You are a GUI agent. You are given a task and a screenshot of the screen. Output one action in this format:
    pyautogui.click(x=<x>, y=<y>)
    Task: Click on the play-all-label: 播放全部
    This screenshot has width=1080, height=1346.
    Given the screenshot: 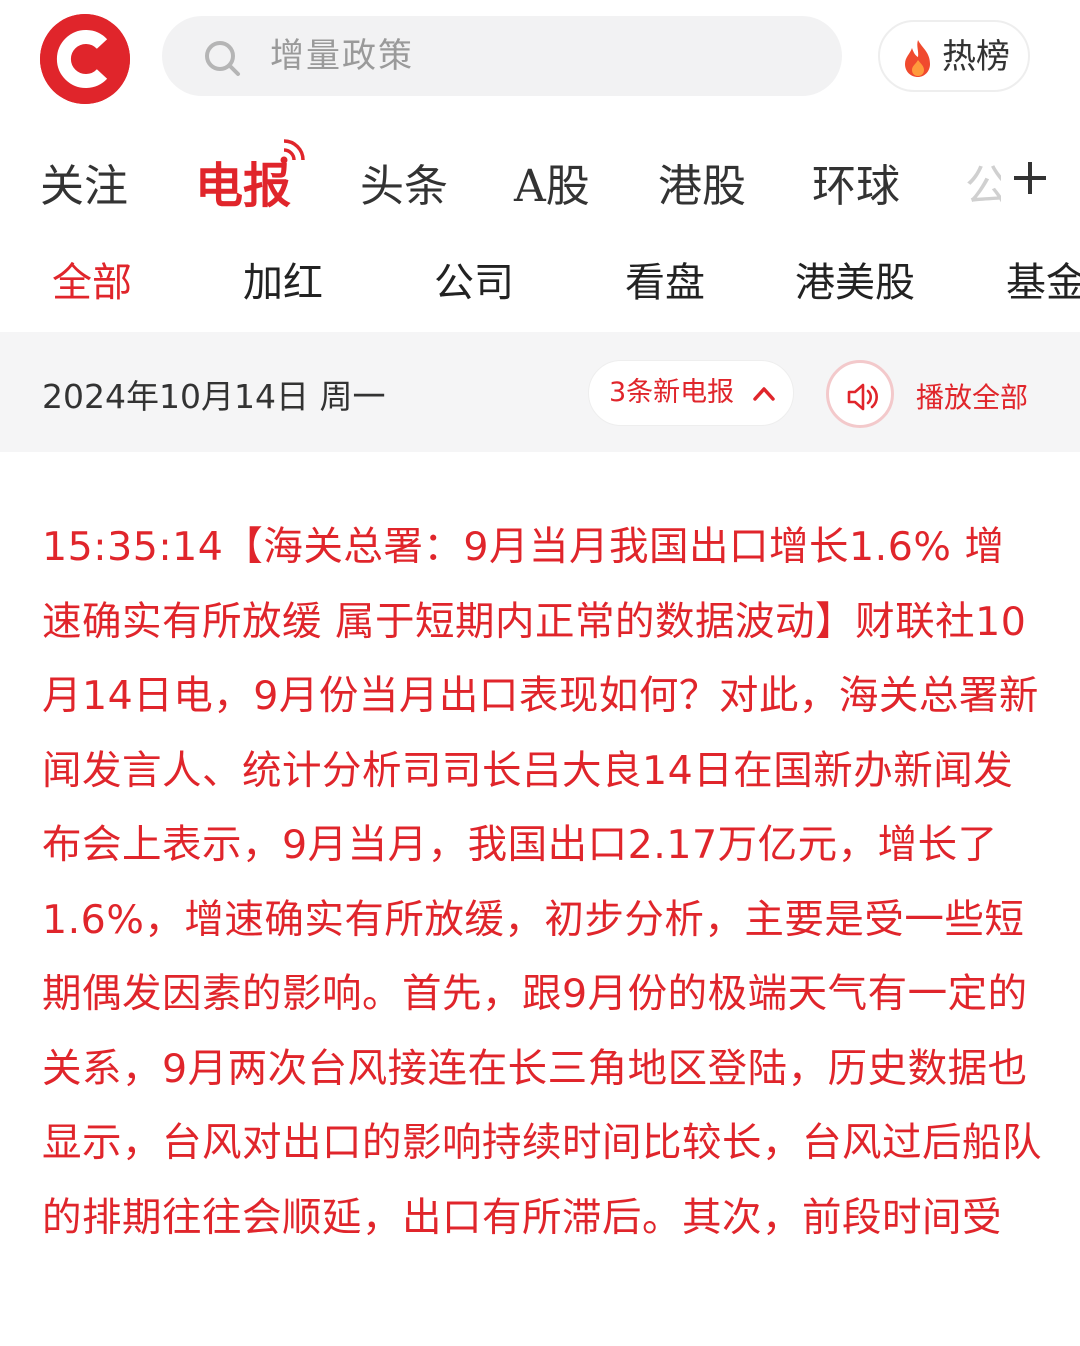 What is the action you would take?
    pyautogui.click(x=972, y=396)
    